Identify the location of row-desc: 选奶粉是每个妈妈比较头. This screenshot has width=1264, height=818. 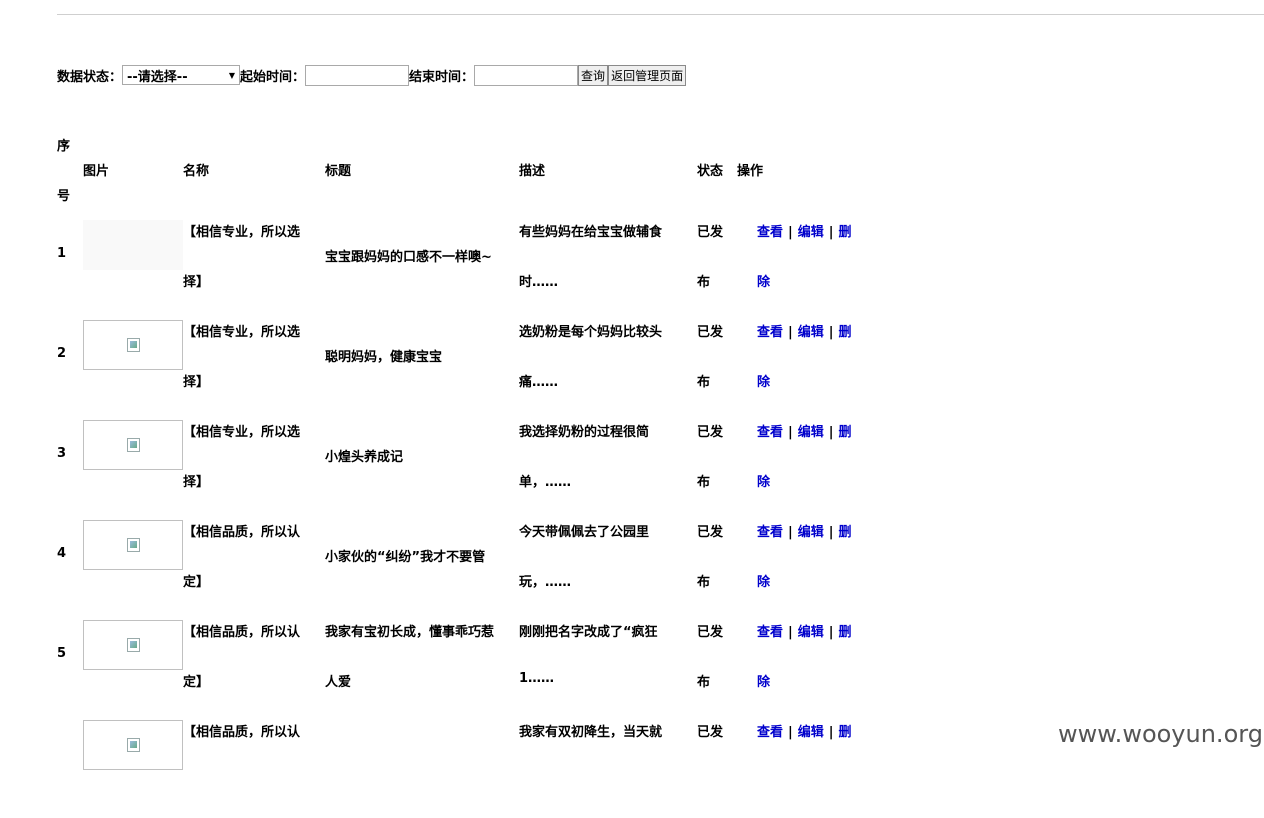
(591, 332).